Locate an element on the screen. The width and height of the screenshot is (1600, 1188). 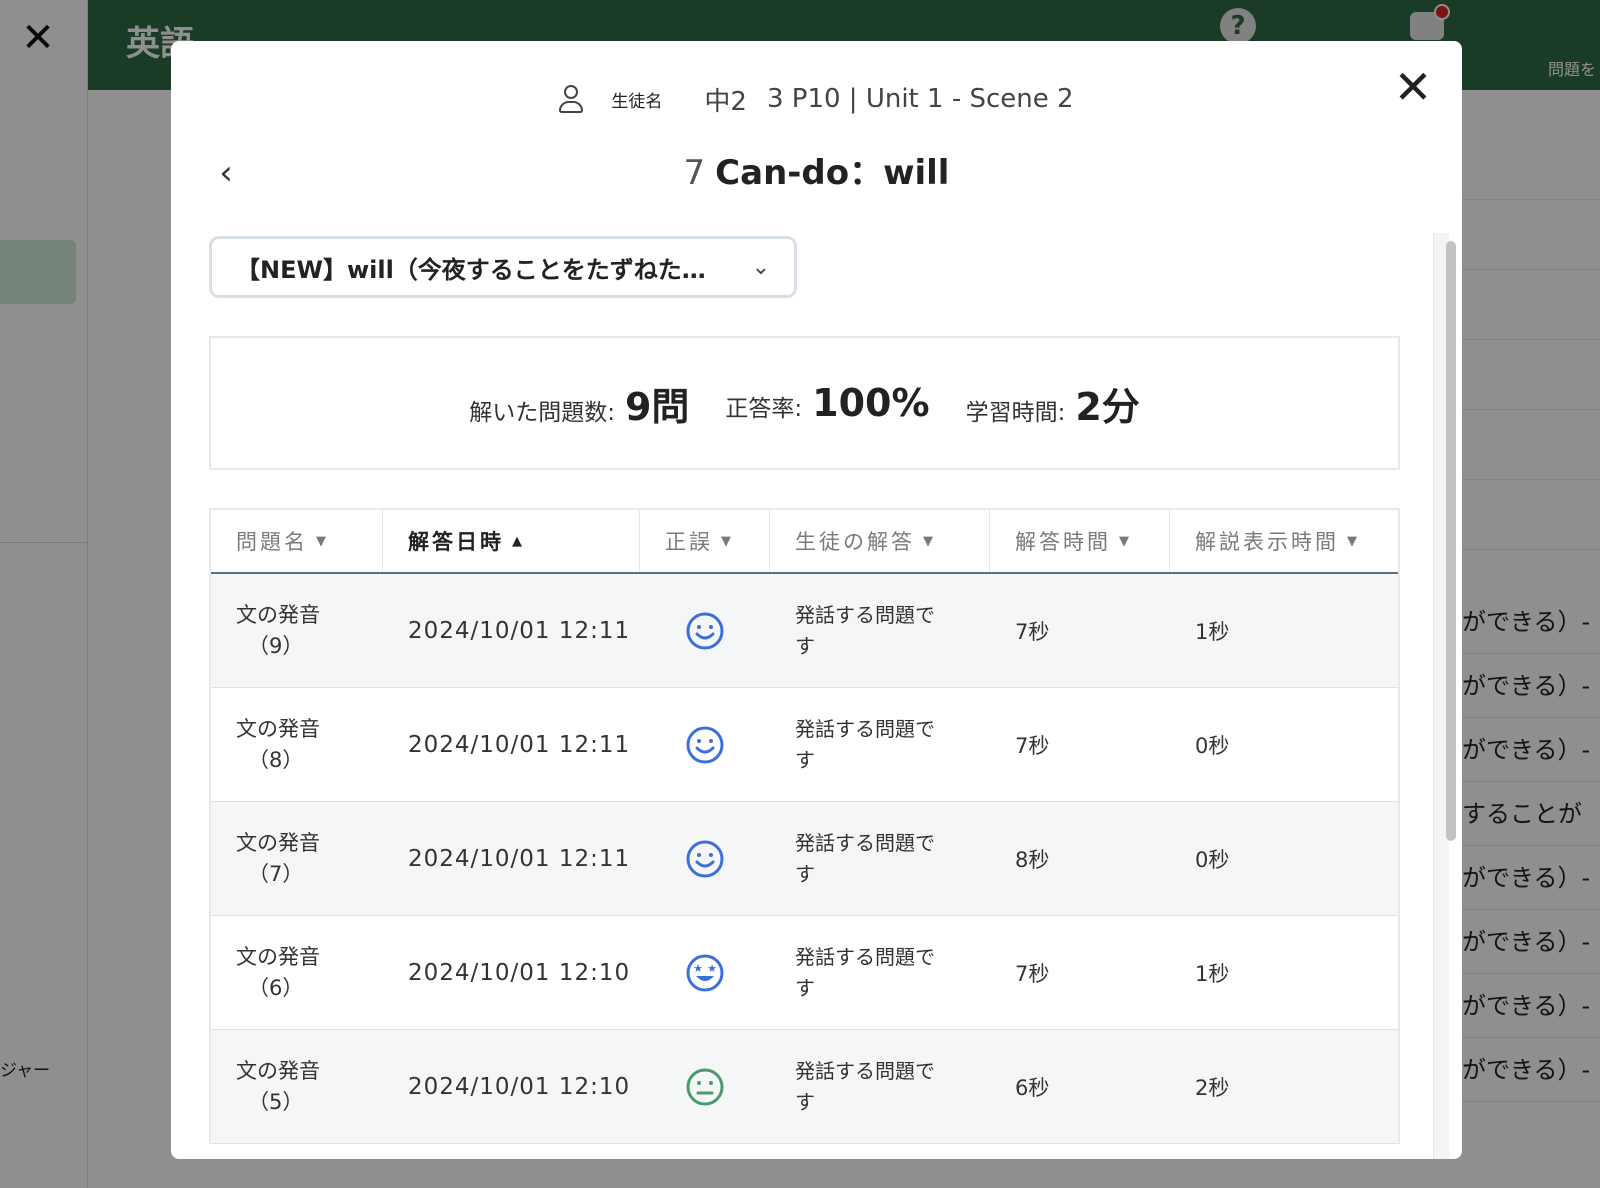
cell-explain-time: 2秒 is located at coordinates (1212, 1087).